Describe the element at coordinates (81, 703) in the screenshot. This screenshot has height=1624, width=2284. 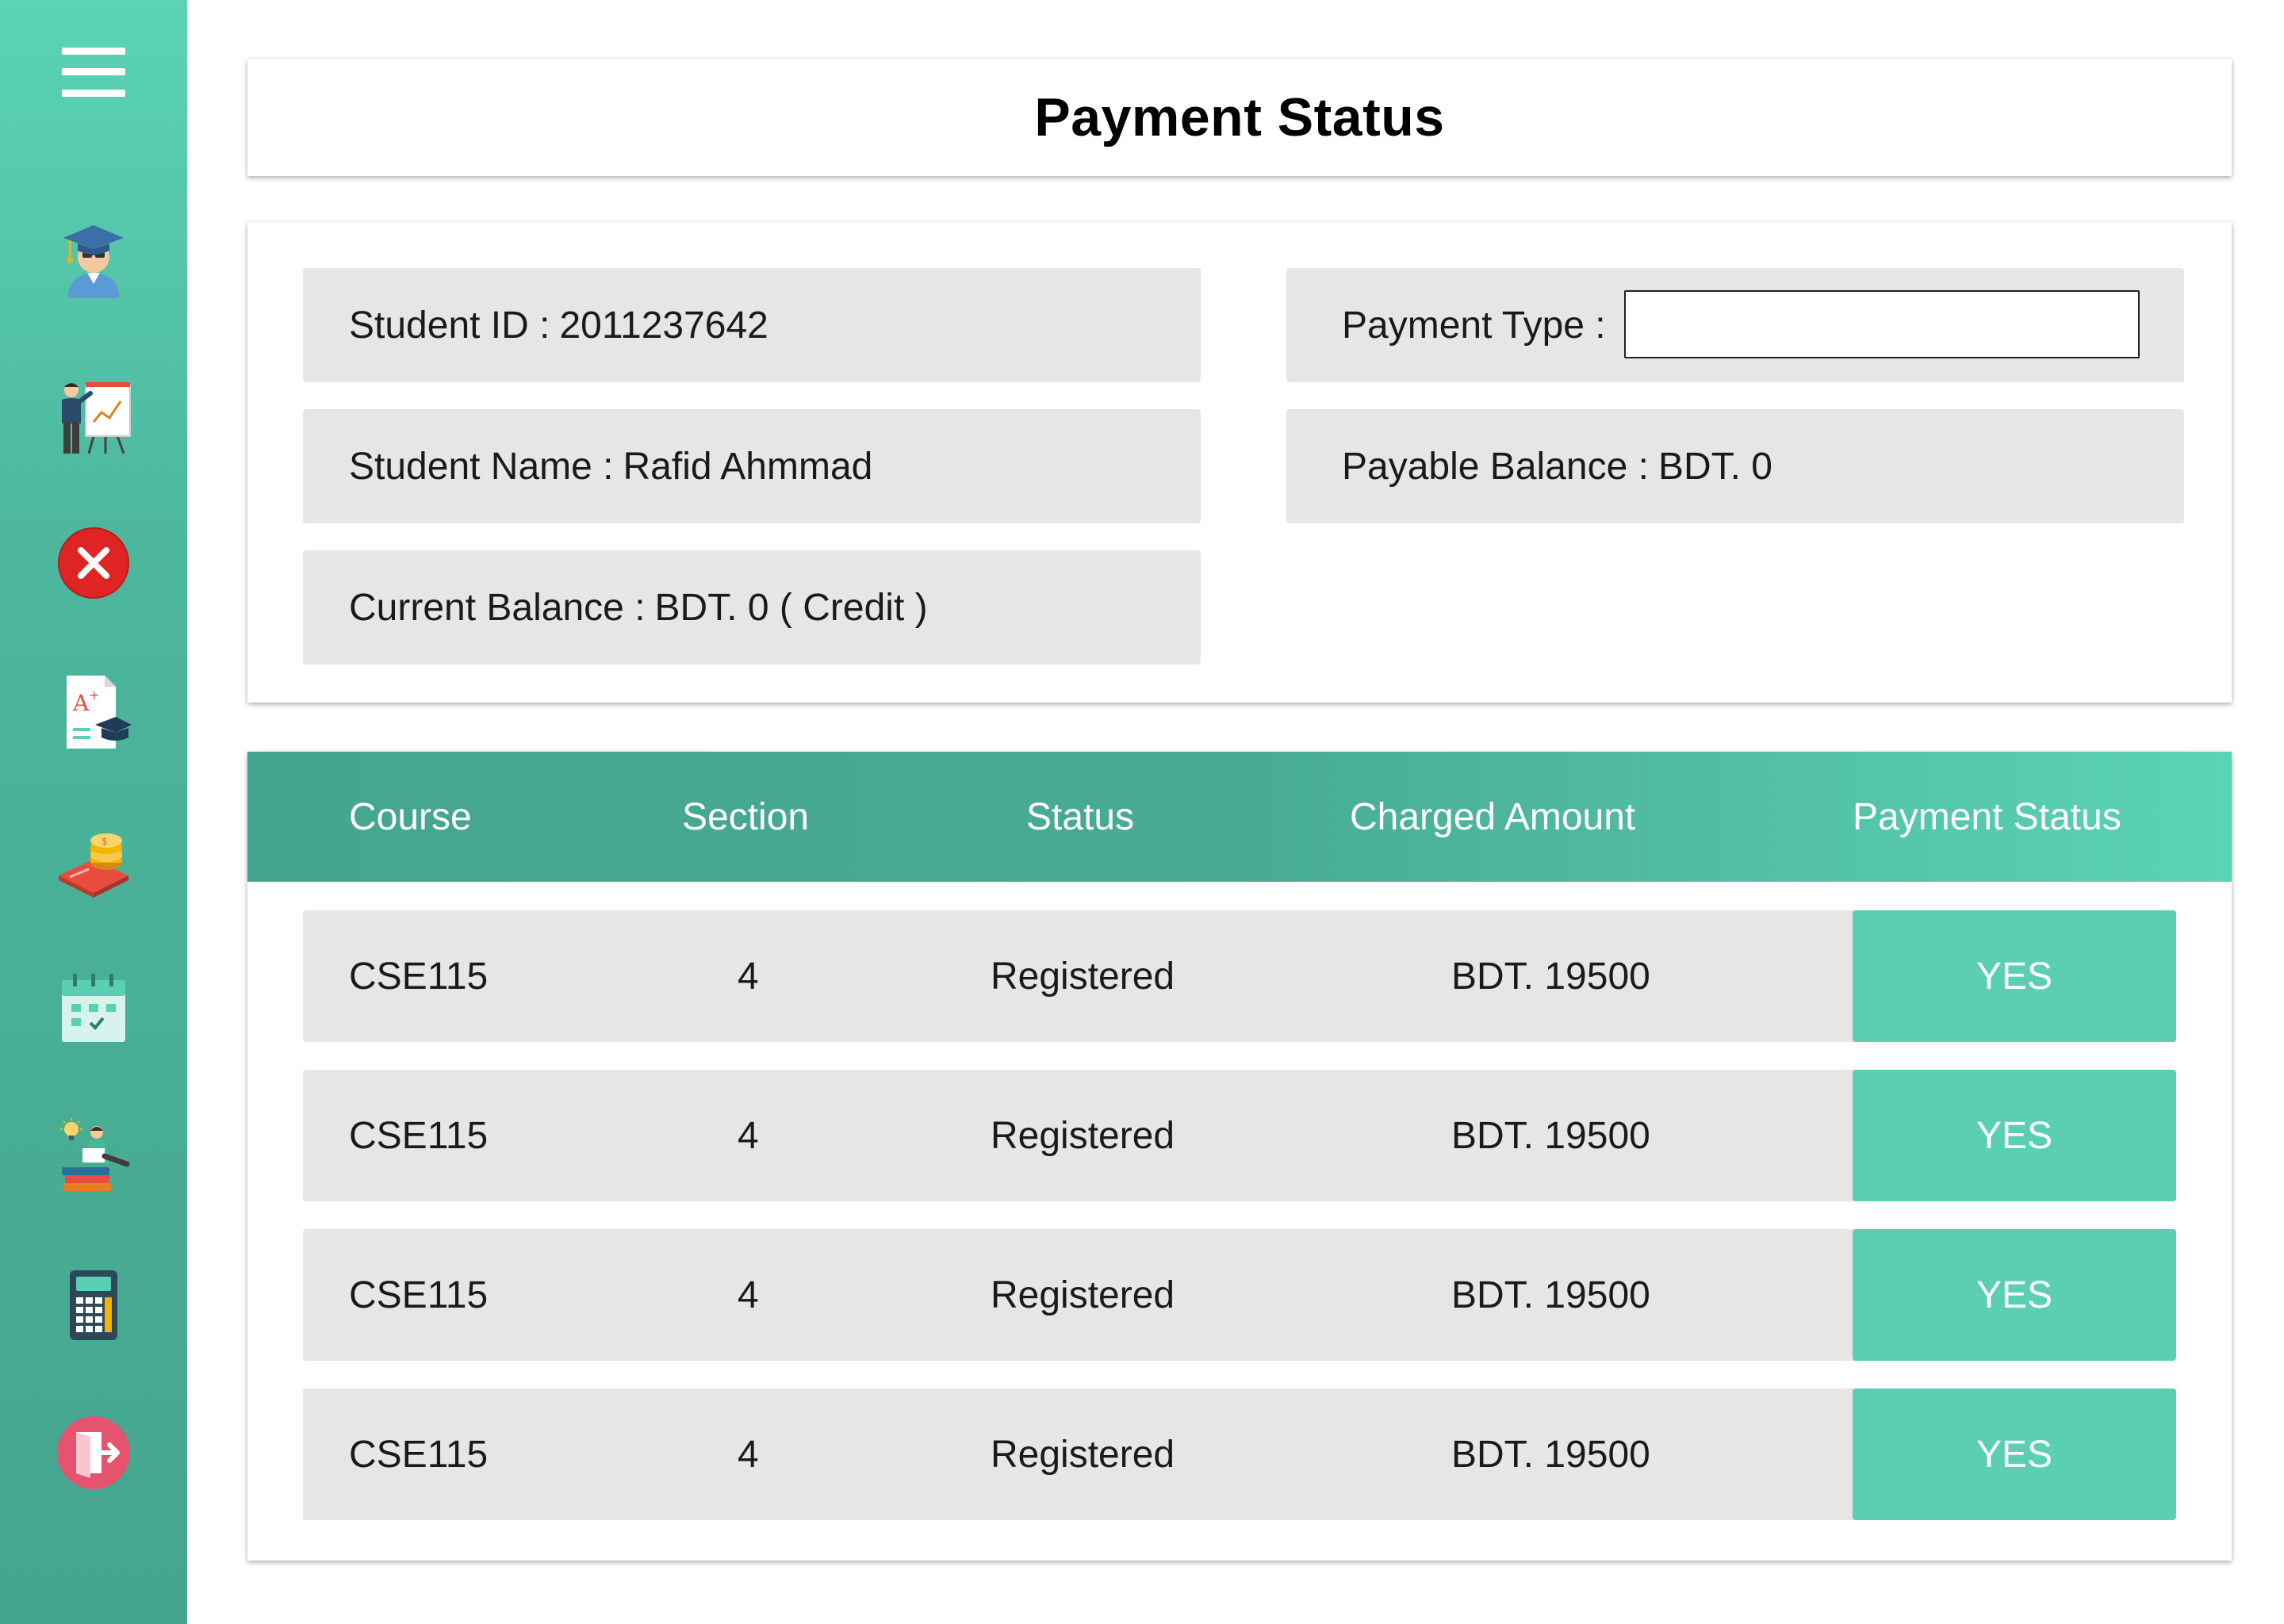
I see `svg-text: A` at that location.